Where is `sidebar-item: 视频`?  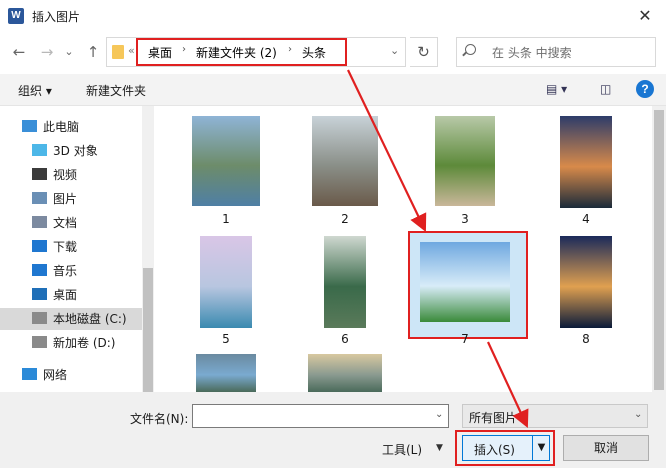 sidebar-item: 视频 is located at coordinates (54, 175).